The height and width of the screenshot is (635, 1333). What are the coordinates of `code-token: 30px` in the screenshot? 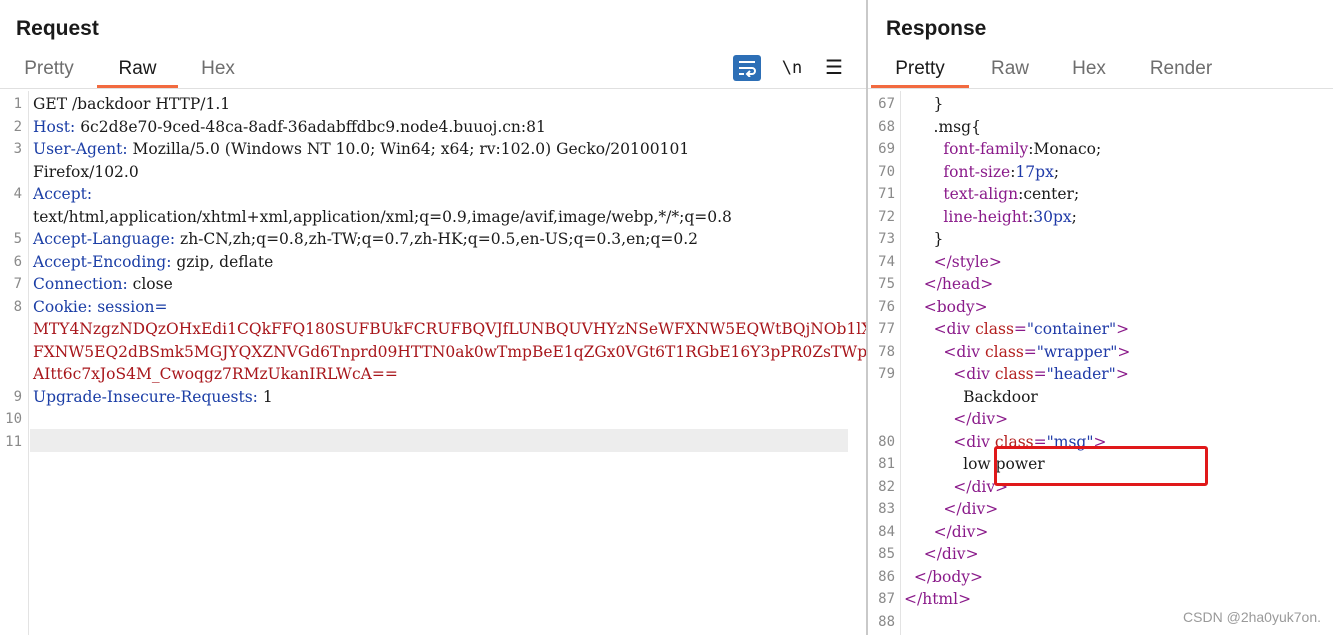 It's located at (1052, 216).